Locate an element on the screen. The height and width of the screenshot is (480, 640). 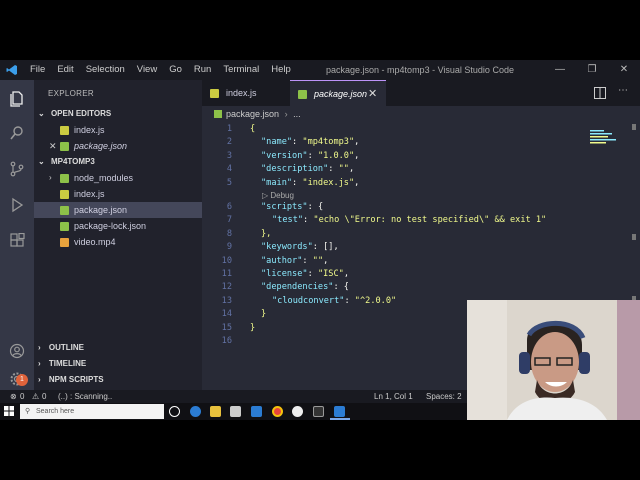
tree-item-package-json: package.json is located at coordinates (118, 210).